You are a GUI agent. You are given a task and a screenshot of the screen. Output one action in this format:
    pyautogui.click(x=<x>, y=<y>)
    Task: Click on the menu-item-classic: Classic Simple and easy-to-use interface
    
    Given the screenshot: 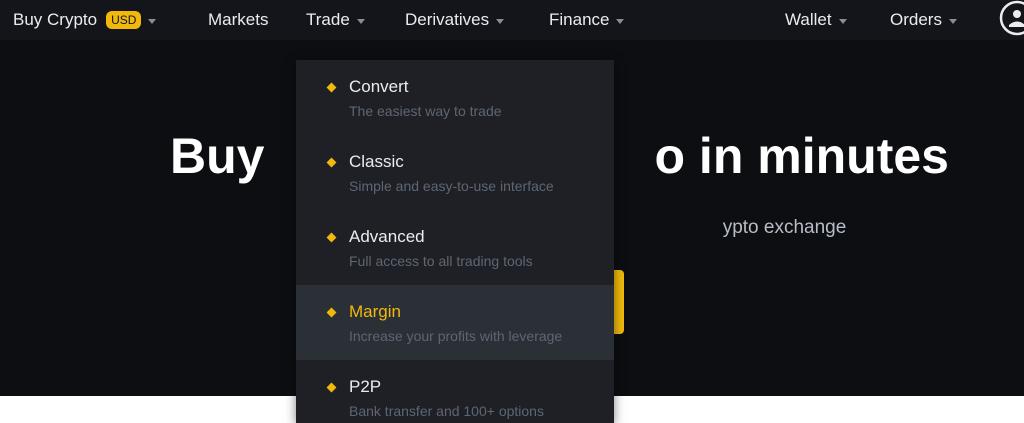 What is the action you would take?
    pyautogui.click(x=455, y=172)
    